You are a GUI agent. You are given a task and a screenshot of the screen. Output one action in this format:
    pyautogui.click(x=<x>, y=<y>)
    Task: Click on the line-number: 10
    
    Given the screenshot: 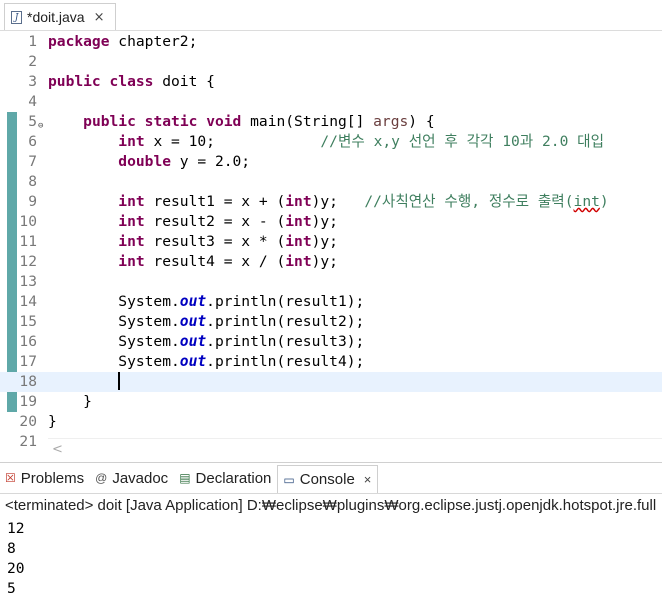 What is the action you would take?
    pyautogui.click(x=28, y=221)
    